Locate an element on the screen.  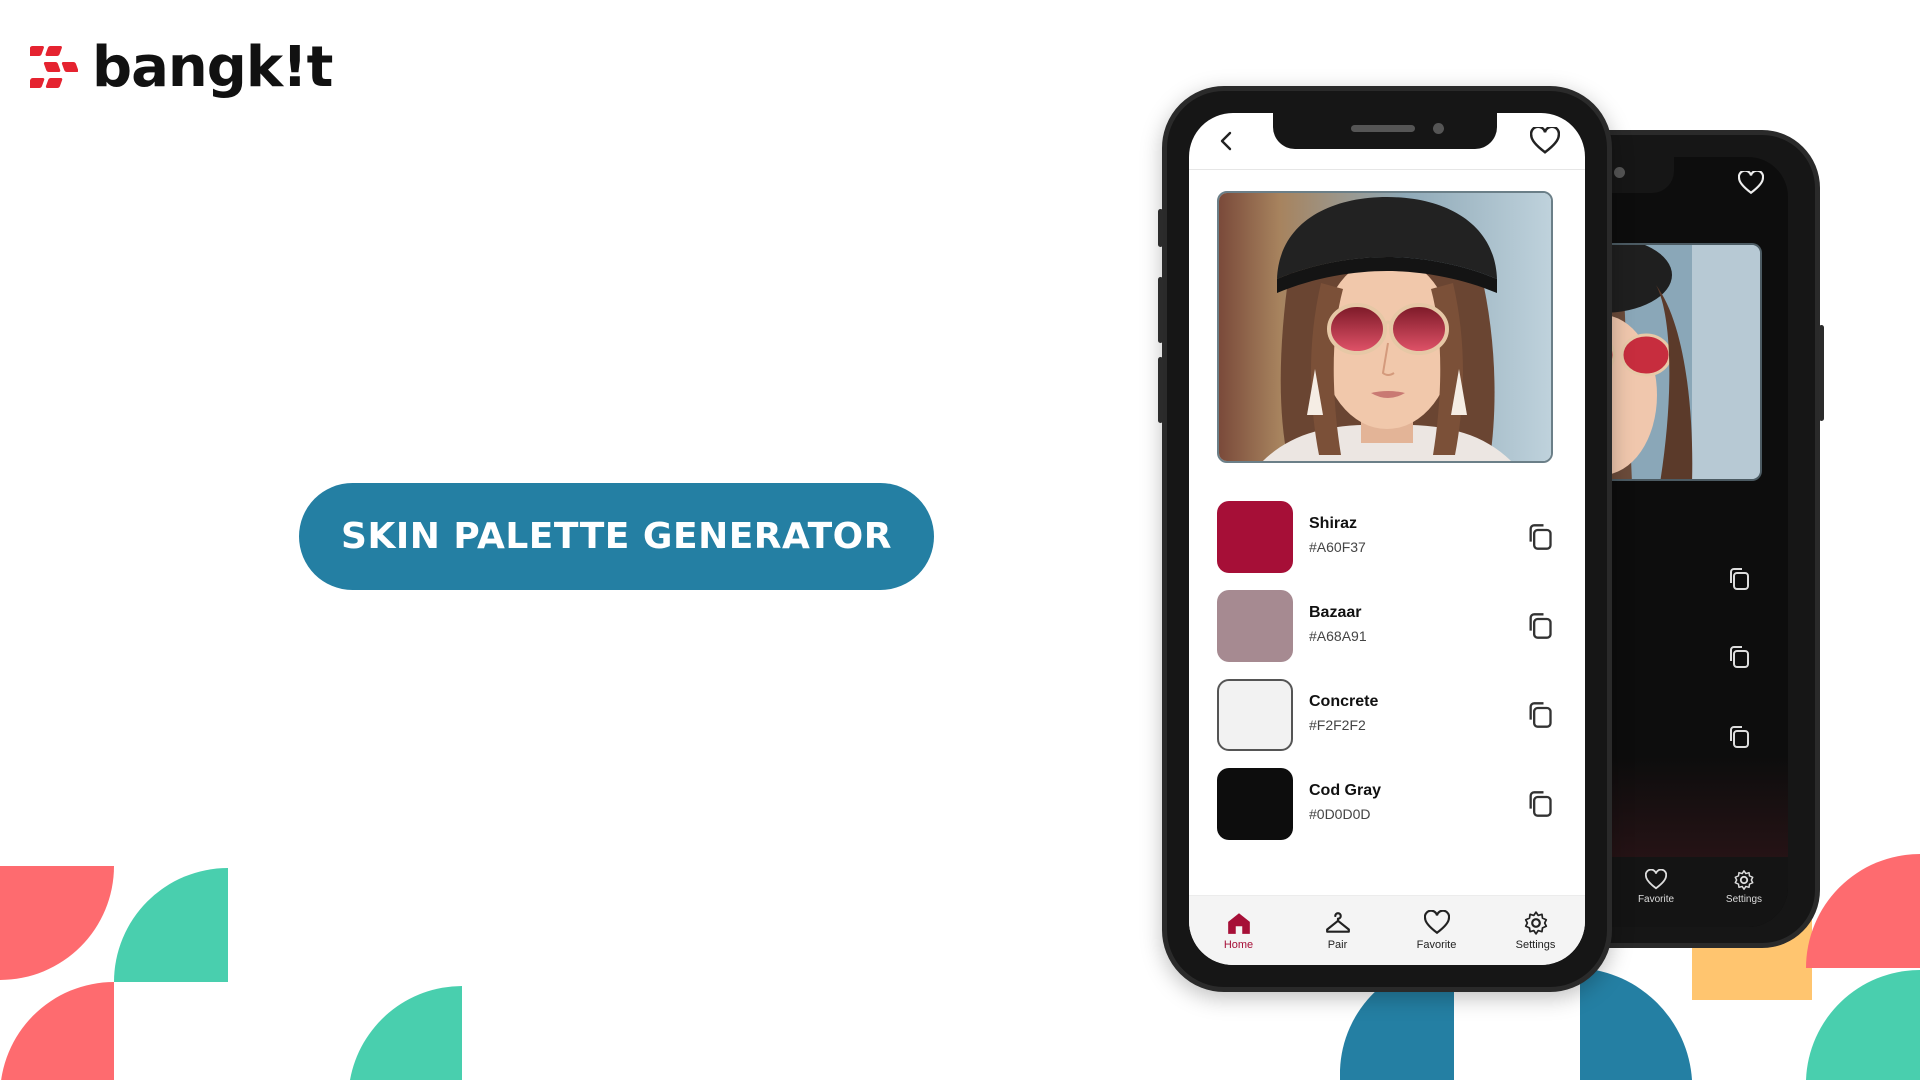
brand-logo: bangk!t is located at coordinates (181, 68).